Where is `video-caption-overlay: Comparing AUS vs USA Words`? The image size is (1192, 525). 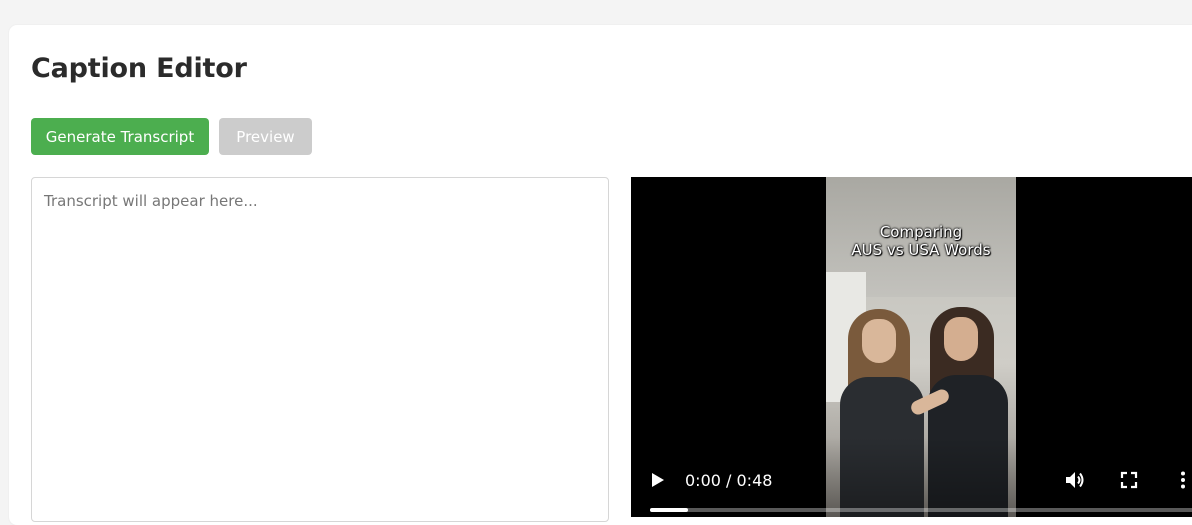
video-caption-overlay: Comparing AUS vs USA Words is located at coordinates (921, 241).